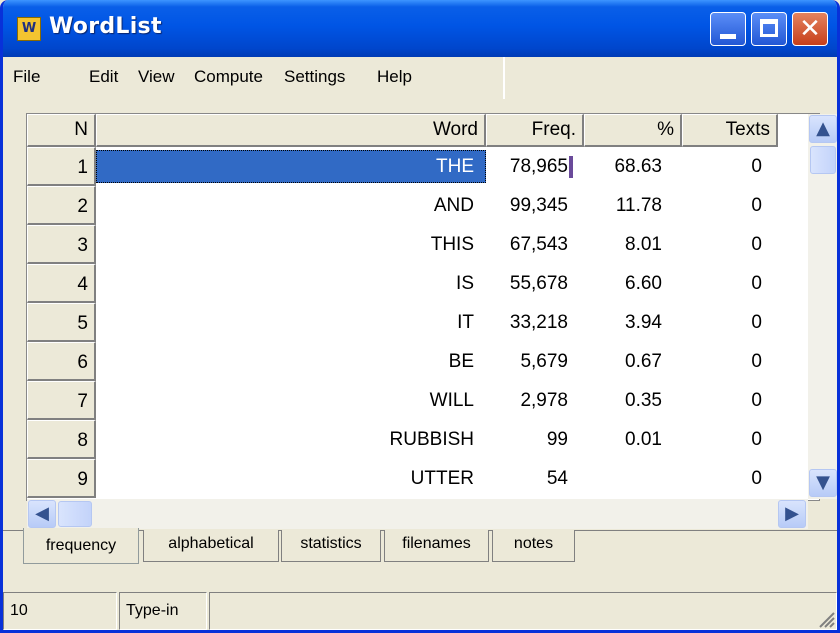  Describe the element at coordinates (291, 283) in the screenshot. I see `cell-word: IS` at that location.